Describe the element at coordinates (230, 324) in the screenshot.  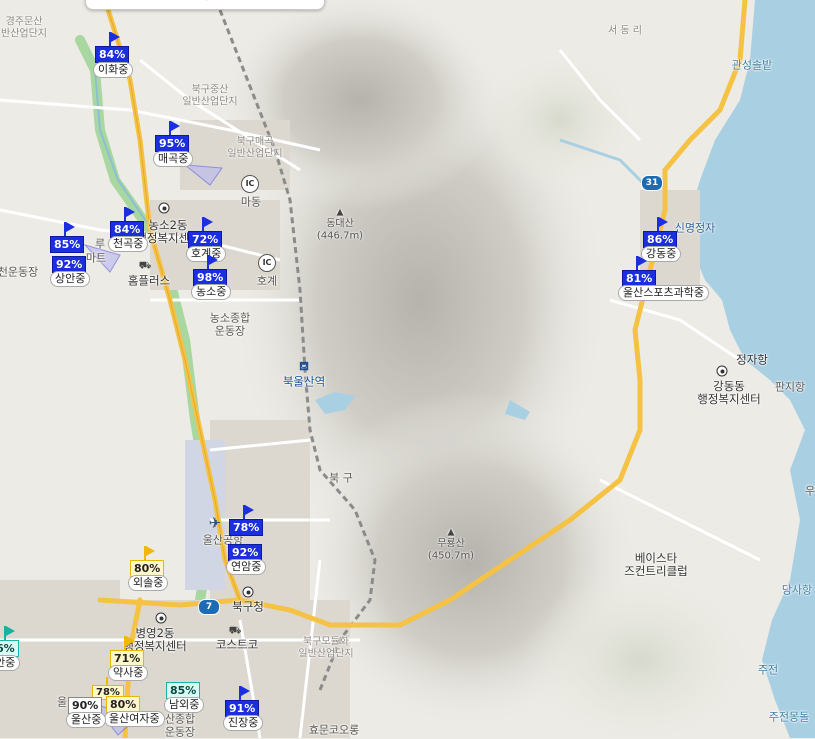
I see `place-label: 농소종합 운동장` at that location.